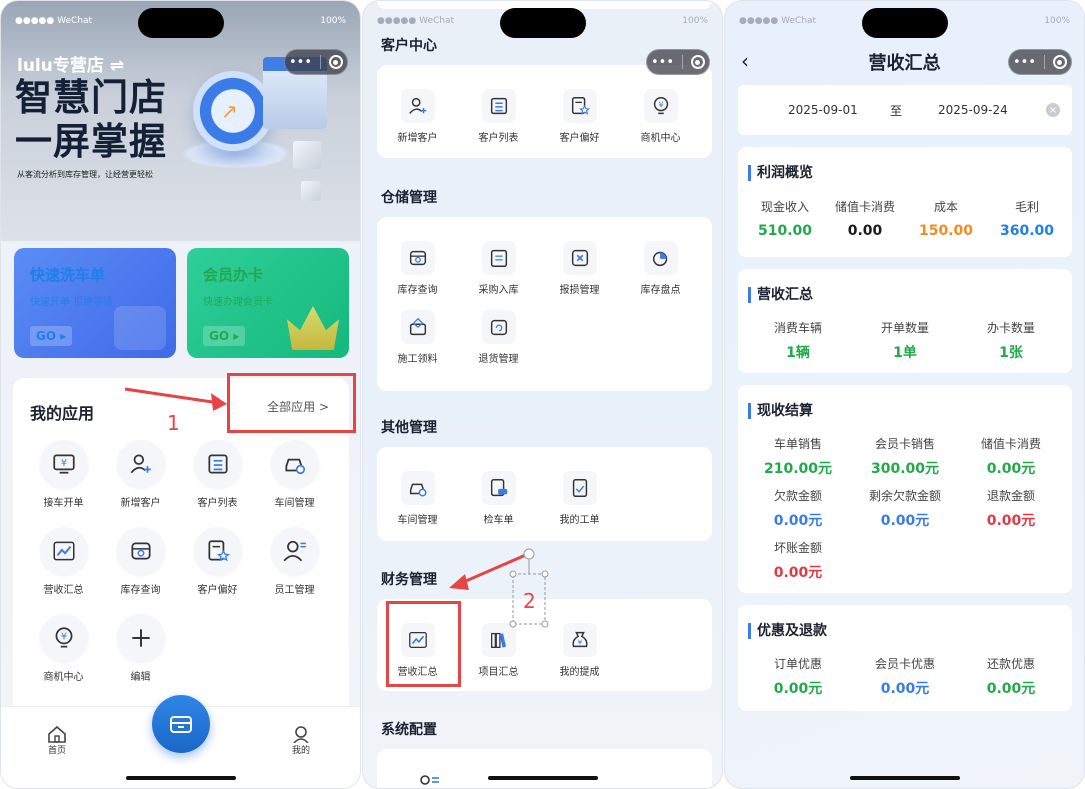 The height and width of the screenshot is (789, 1085). What do you see at coordinates (409, 46) in the screenshot?
I see `section-title-customer: 客户中心` at bounding box center [409, 46].